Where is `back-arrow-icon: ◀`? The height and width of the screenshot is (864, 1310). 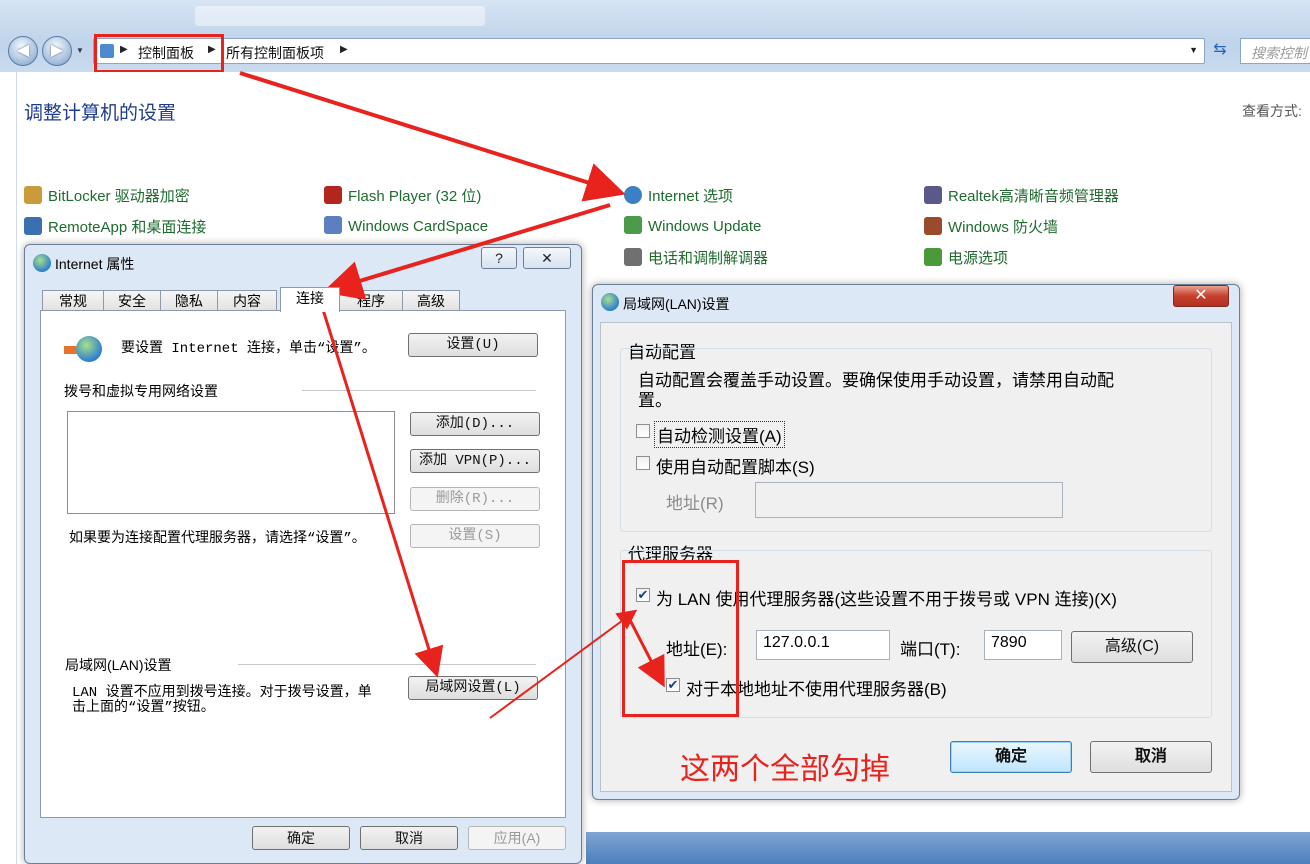 back-arrow-icon: ◀ is located at coordinates (23, 50).